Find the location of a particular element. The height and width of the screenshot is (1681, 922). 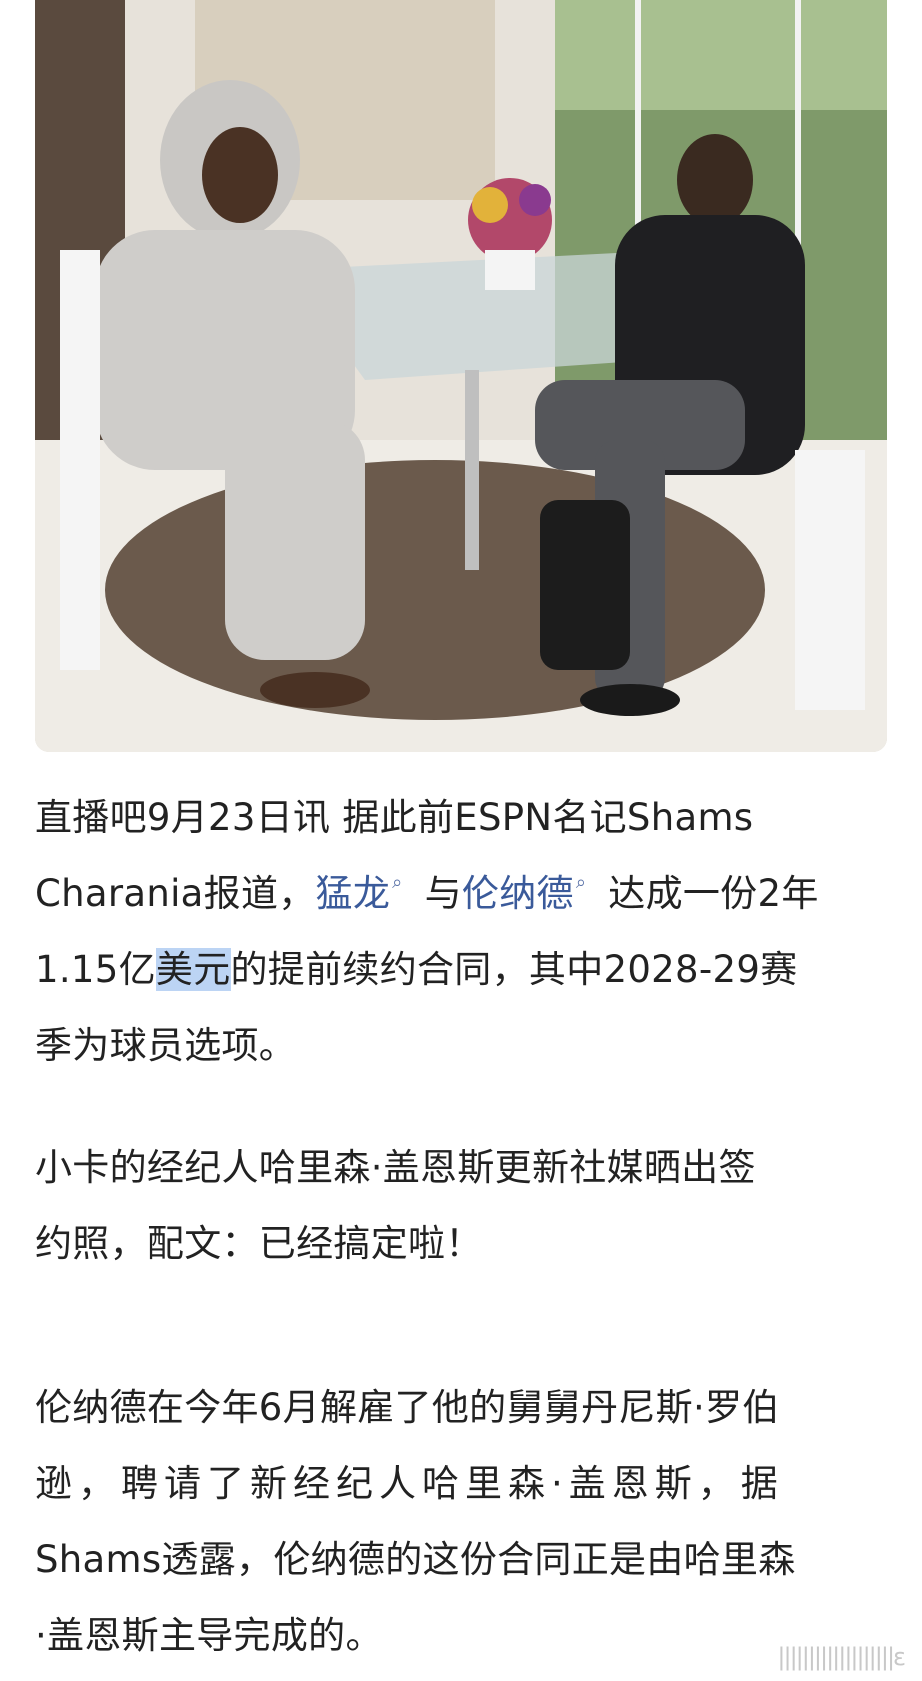

link-raptors: 猛龙 is located at coordinates (353, 893).